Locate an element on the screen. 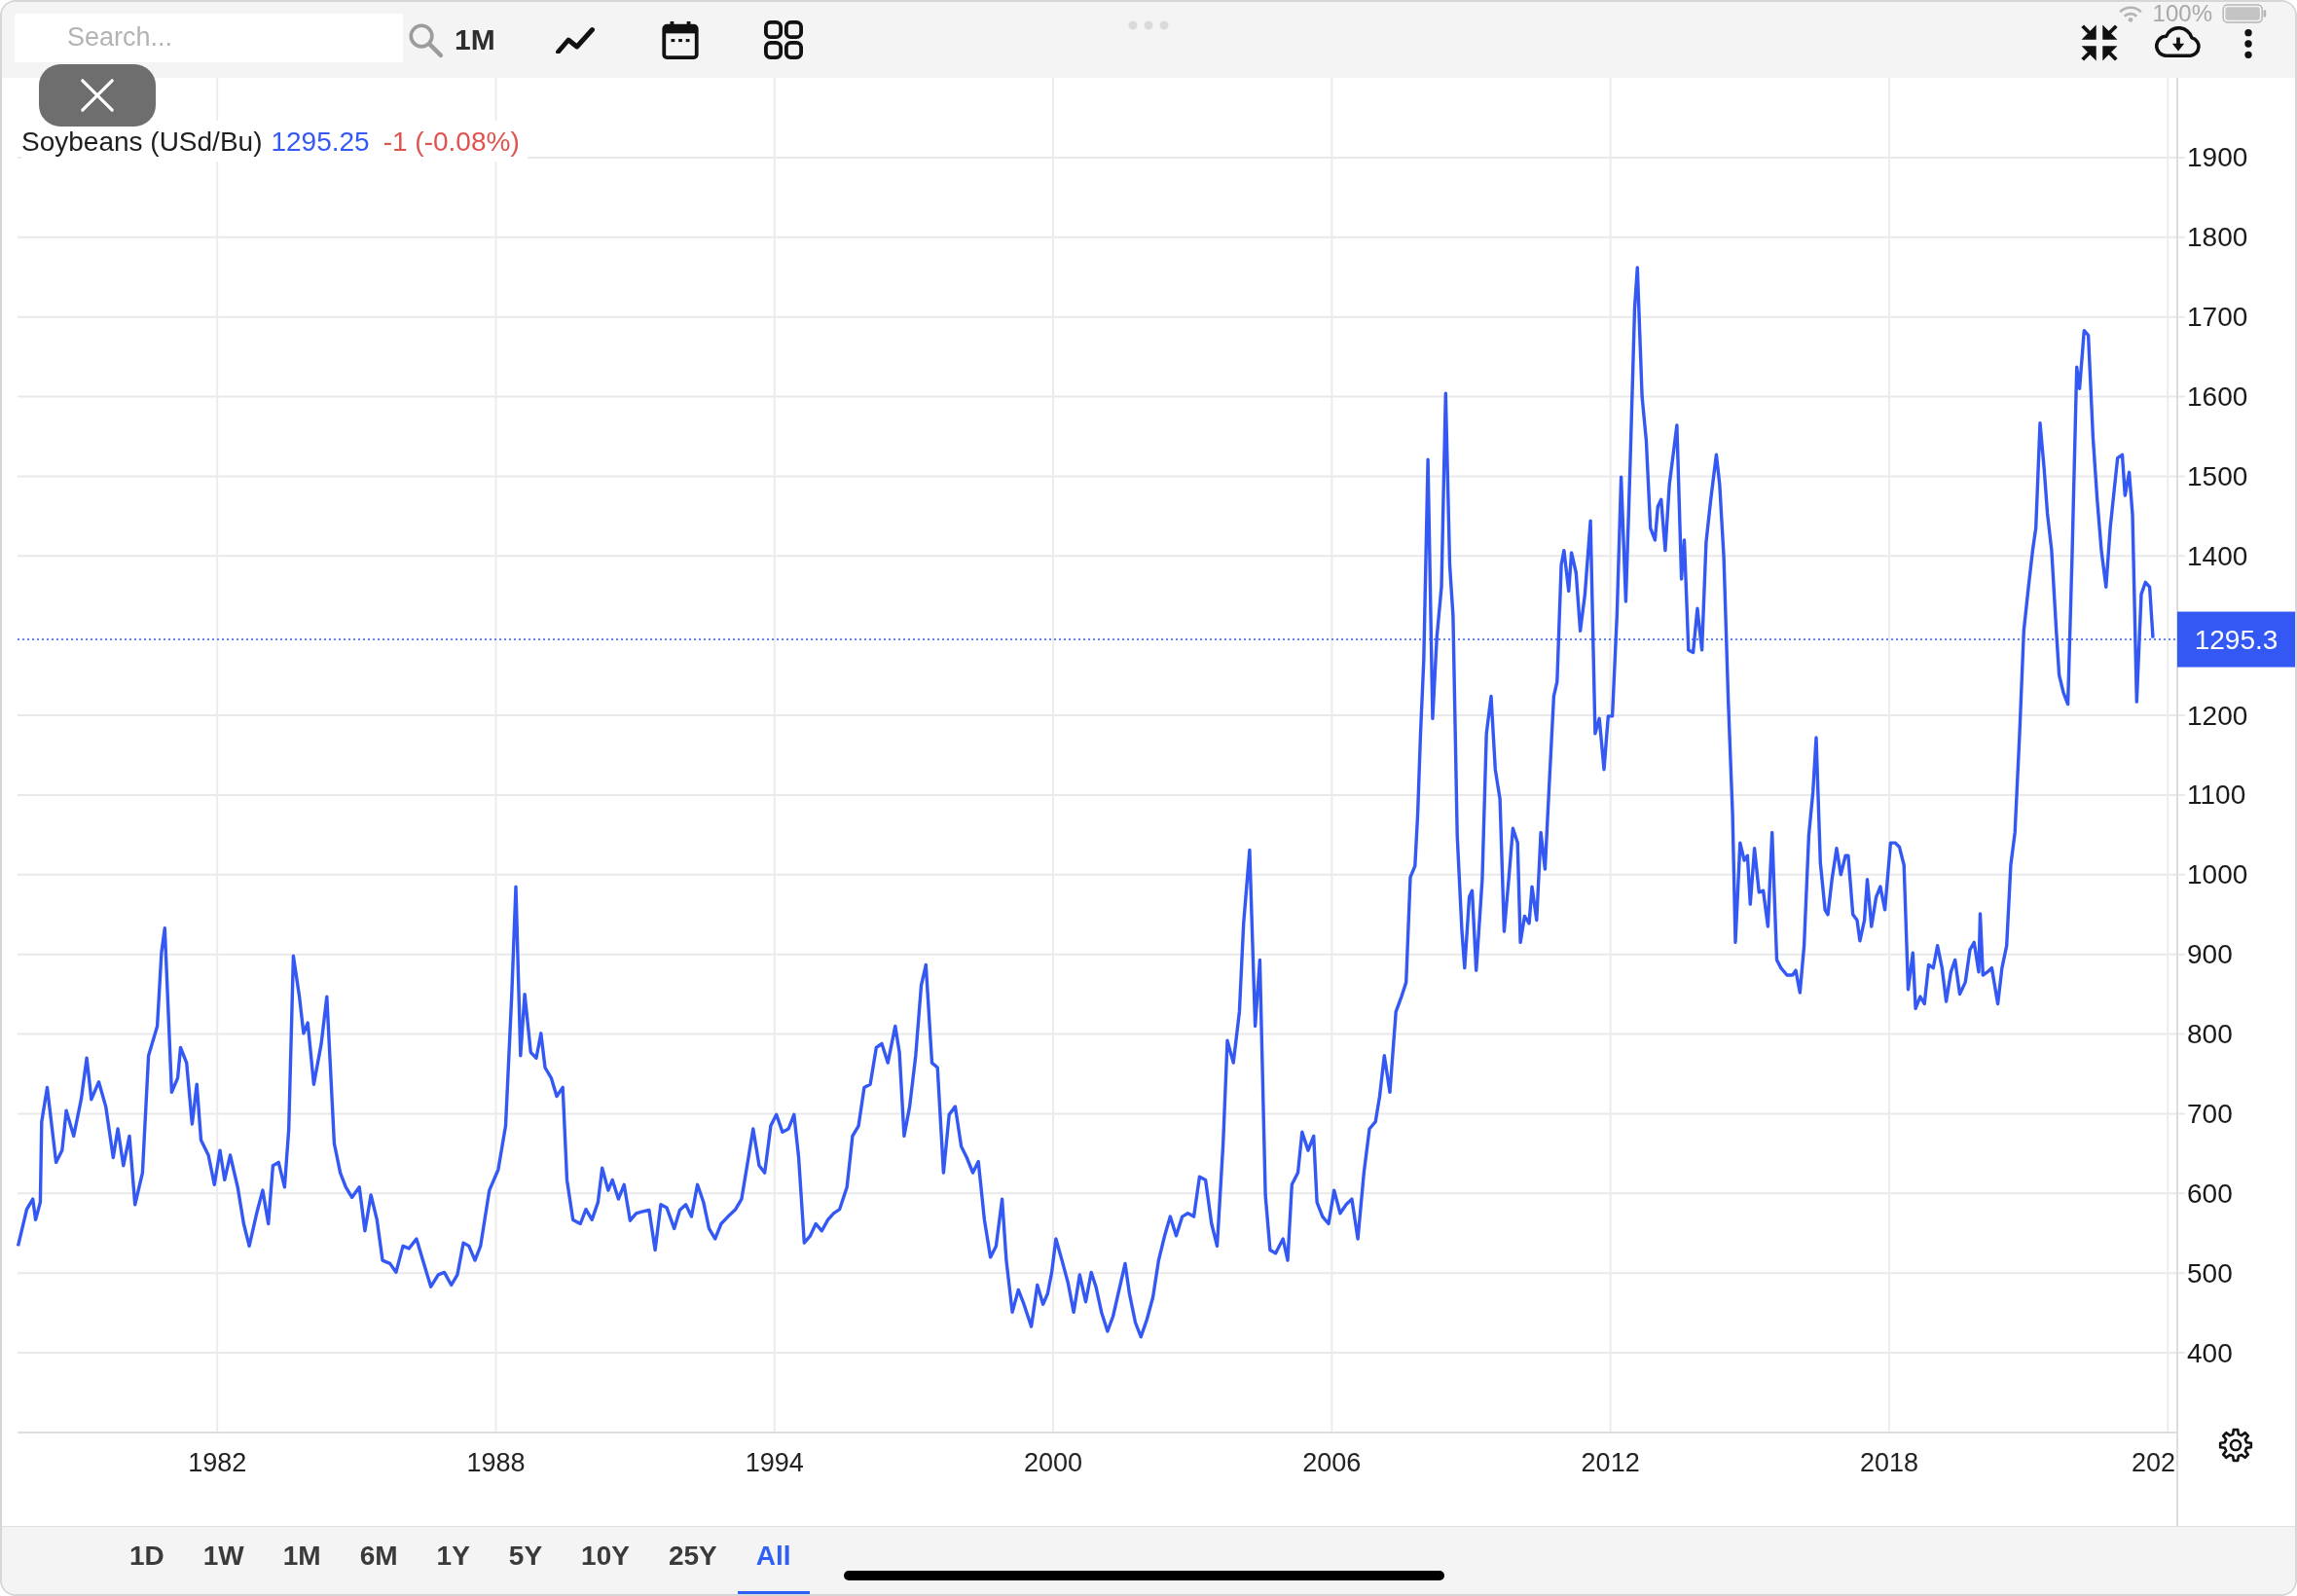  y-axis-label: 800 is located at coordinates (2210, 1035).